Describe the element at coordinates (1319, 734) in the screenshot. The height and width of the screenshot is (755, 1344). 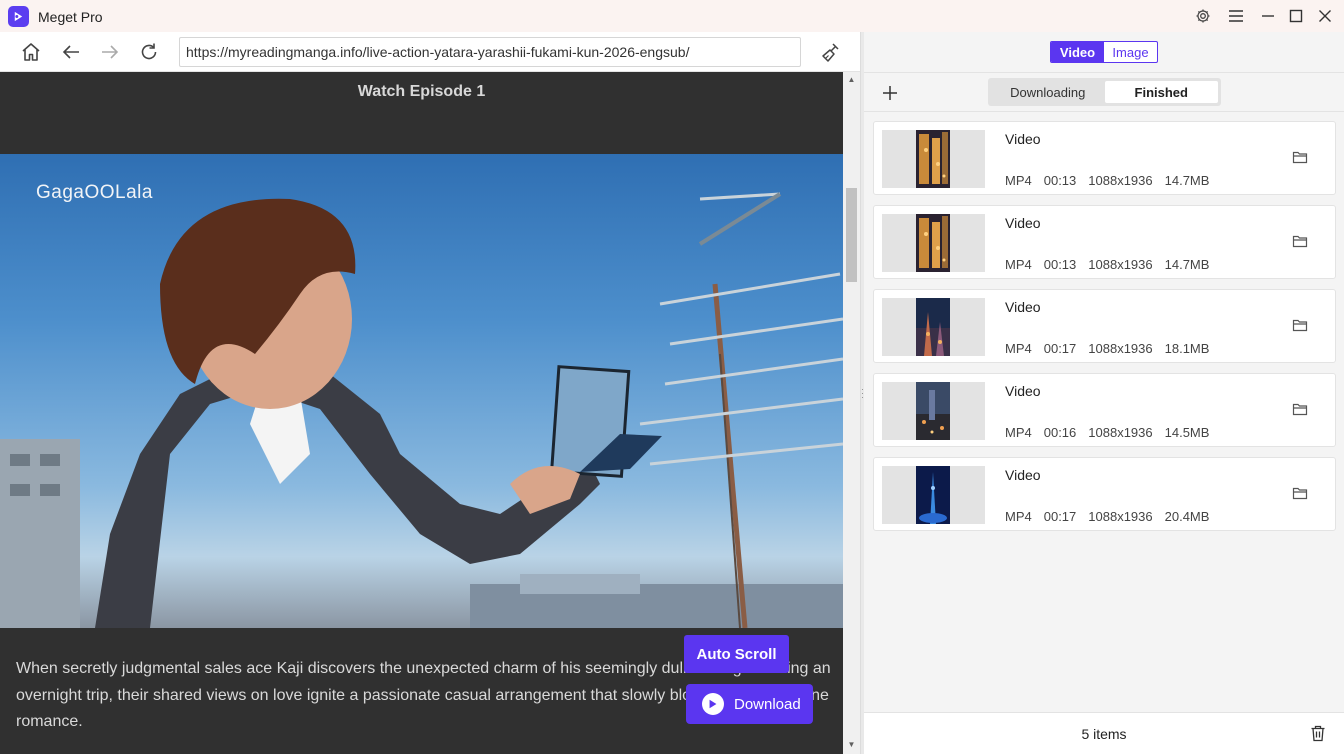
I see `trash-icon` at that location.